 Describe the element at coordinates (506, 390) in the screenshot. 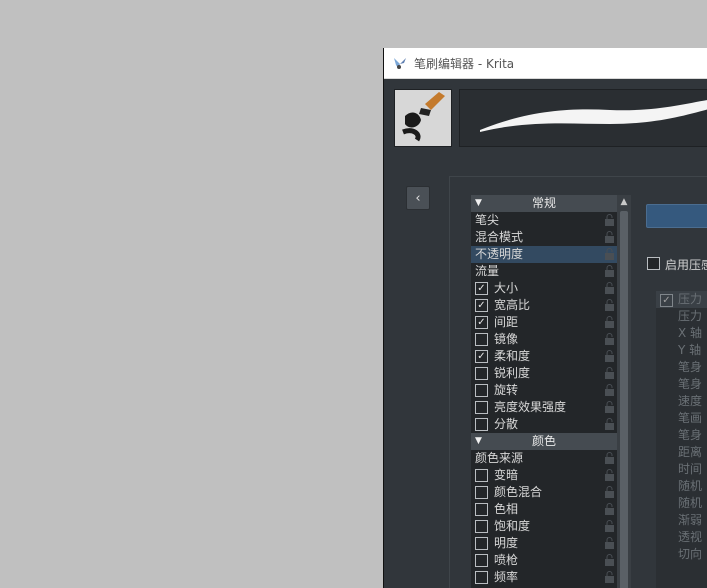

I see `option-label: 旋转` at that location.